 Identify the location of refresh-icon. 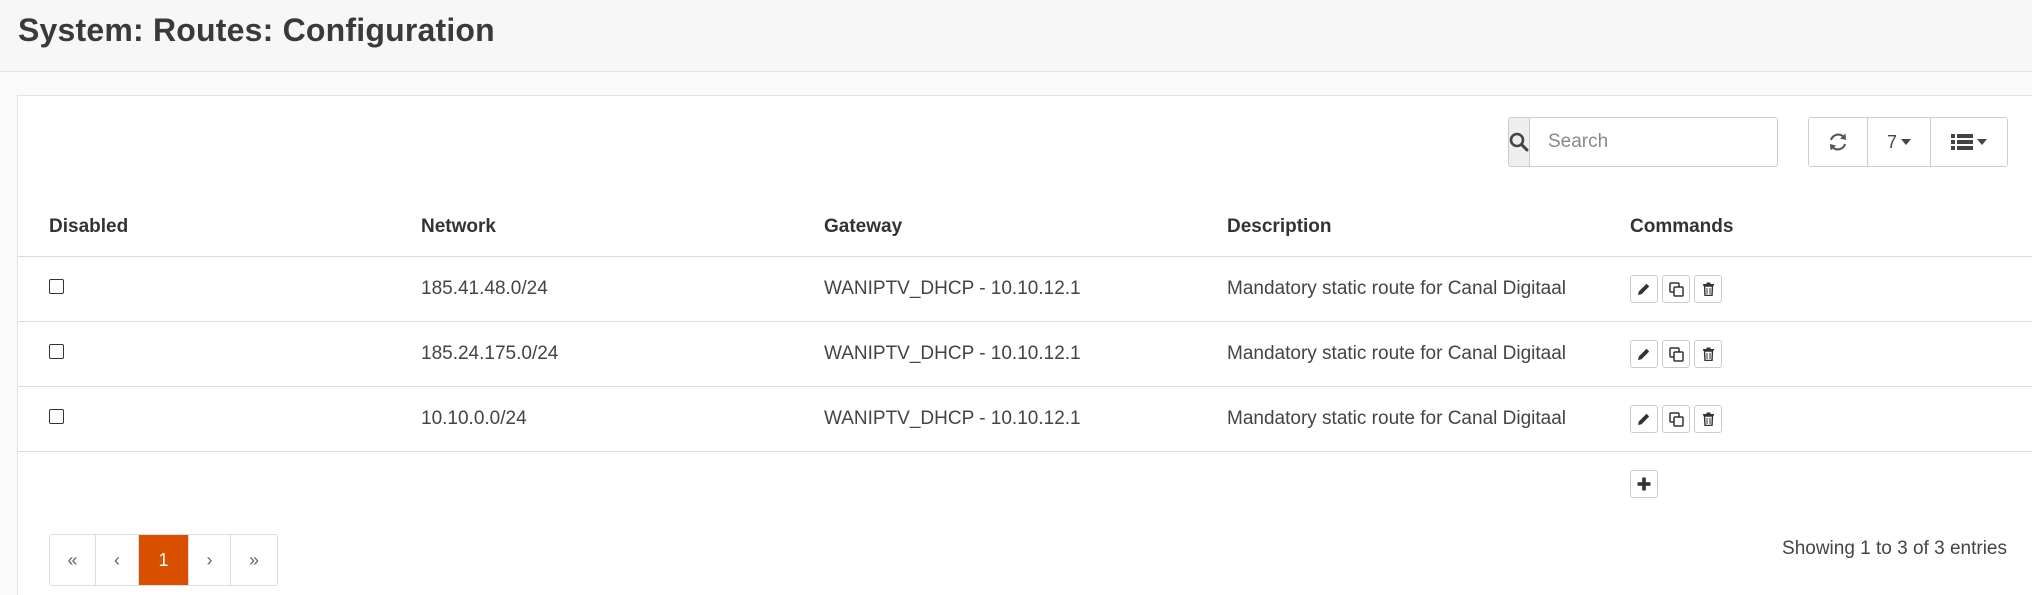
(1838, 142).